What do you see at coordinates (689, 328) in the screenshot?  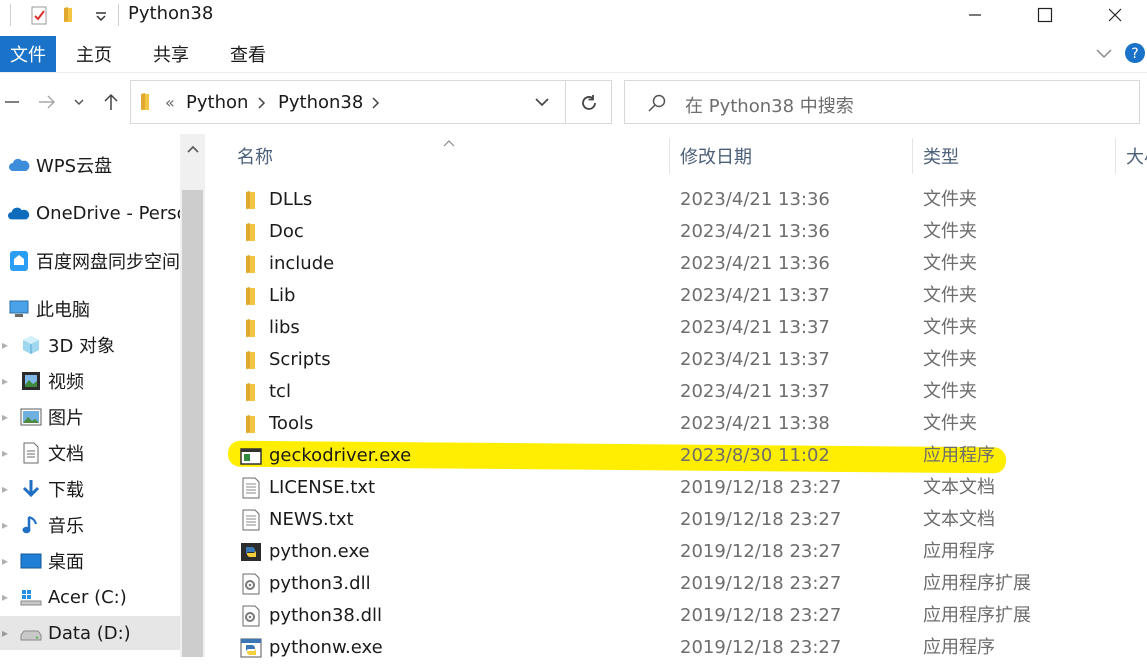 I see `list-item: libs 2023/4/21 13:37 文件夹` at bounding box center [689, 328].